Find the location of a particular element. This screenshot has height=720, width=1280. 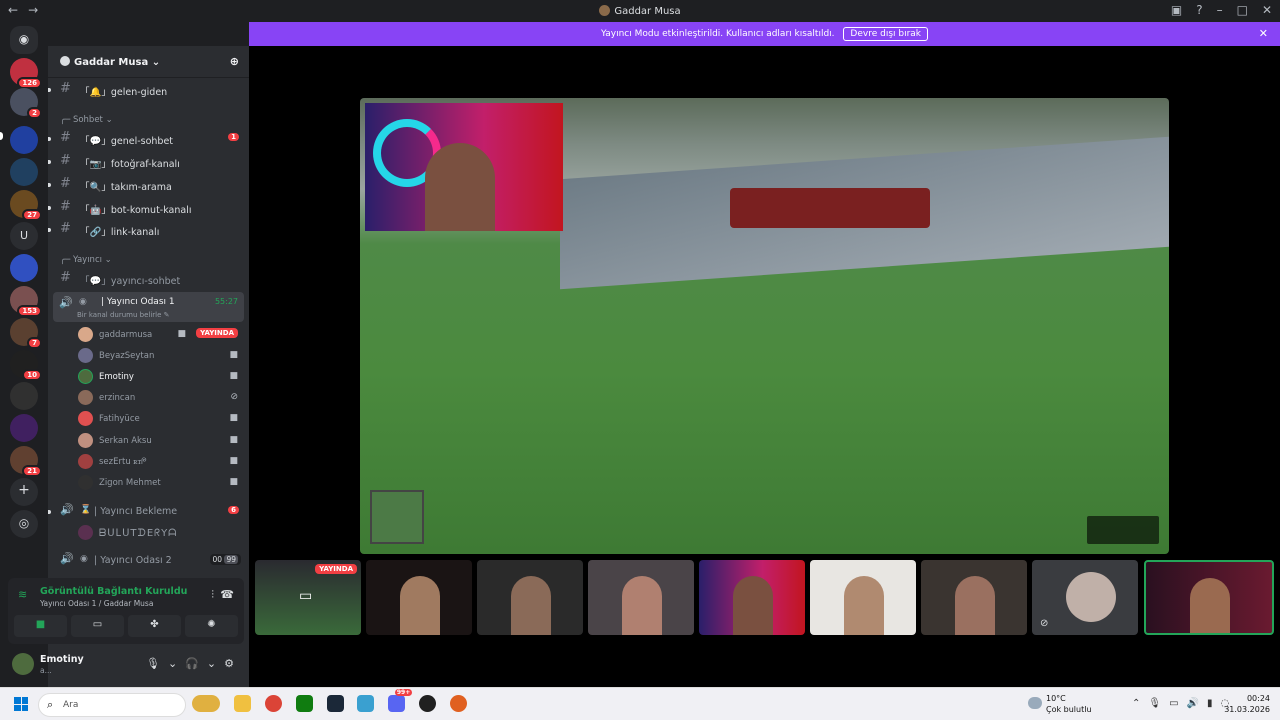

taskbar-clock: 00:24 31.03.2026 is located at coordinates (1247, 704).